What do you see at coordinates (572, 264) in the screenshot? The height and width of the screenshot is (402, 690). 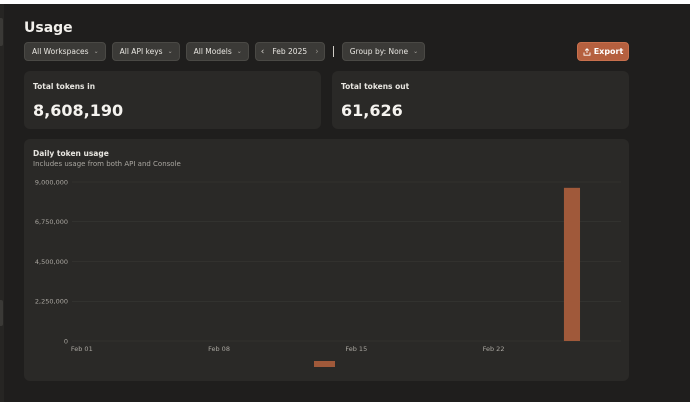 I see `bar` at bounding box center [572, 264].